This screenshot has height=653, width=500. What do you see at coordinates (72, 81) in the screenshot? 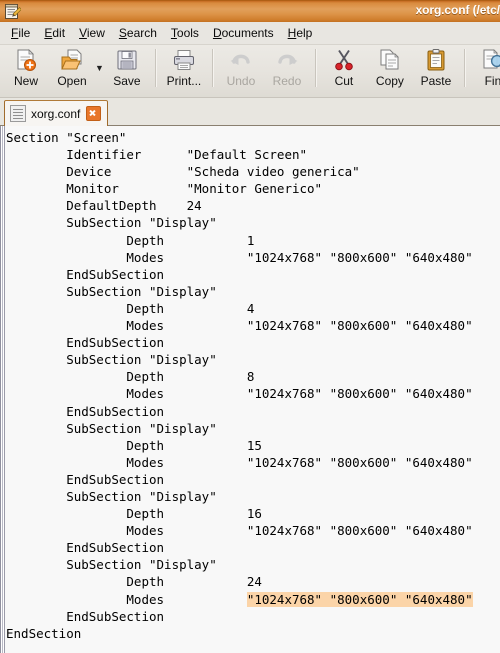
I see `open-label: Open` at bounding box center [72, 81].